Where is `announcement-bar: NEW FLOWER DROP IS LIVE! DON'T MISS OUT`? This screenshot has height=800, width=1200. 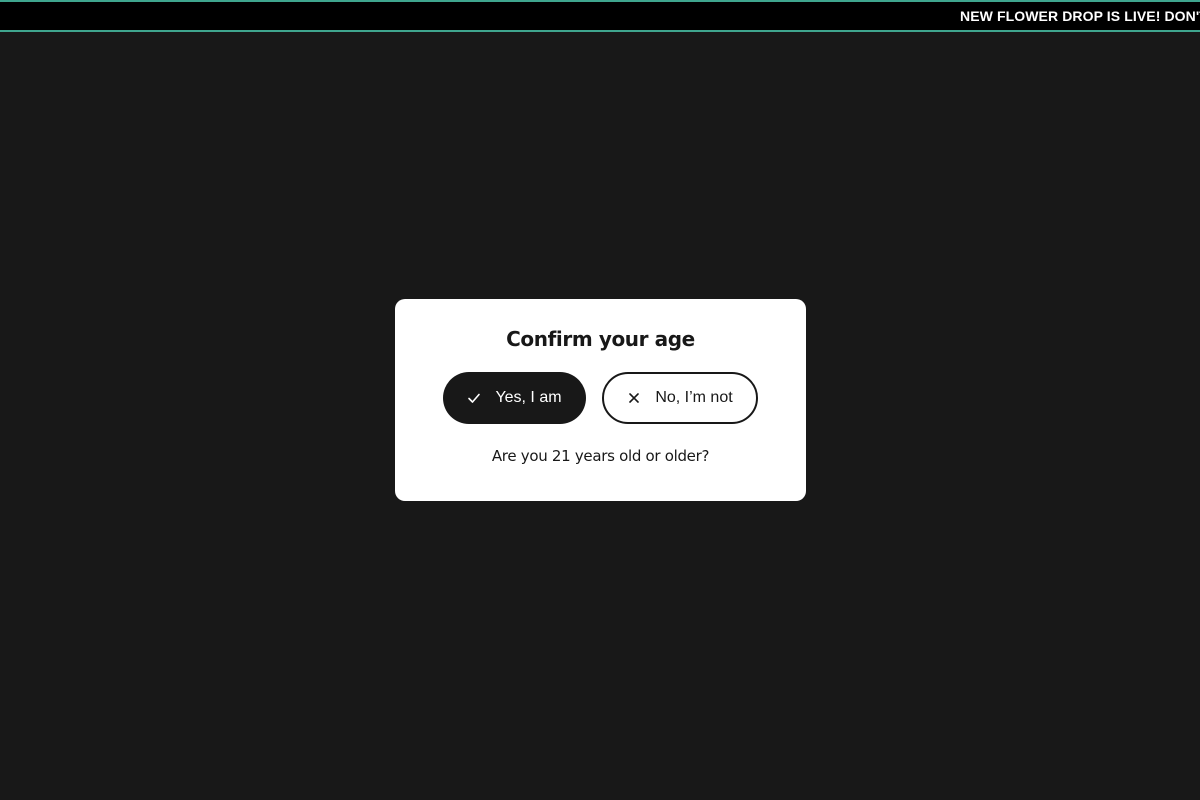
announcement-bar: NEW FLOWER DROP IS LIVE! DON'T MISS OUT is located at coordinates (600, 16).